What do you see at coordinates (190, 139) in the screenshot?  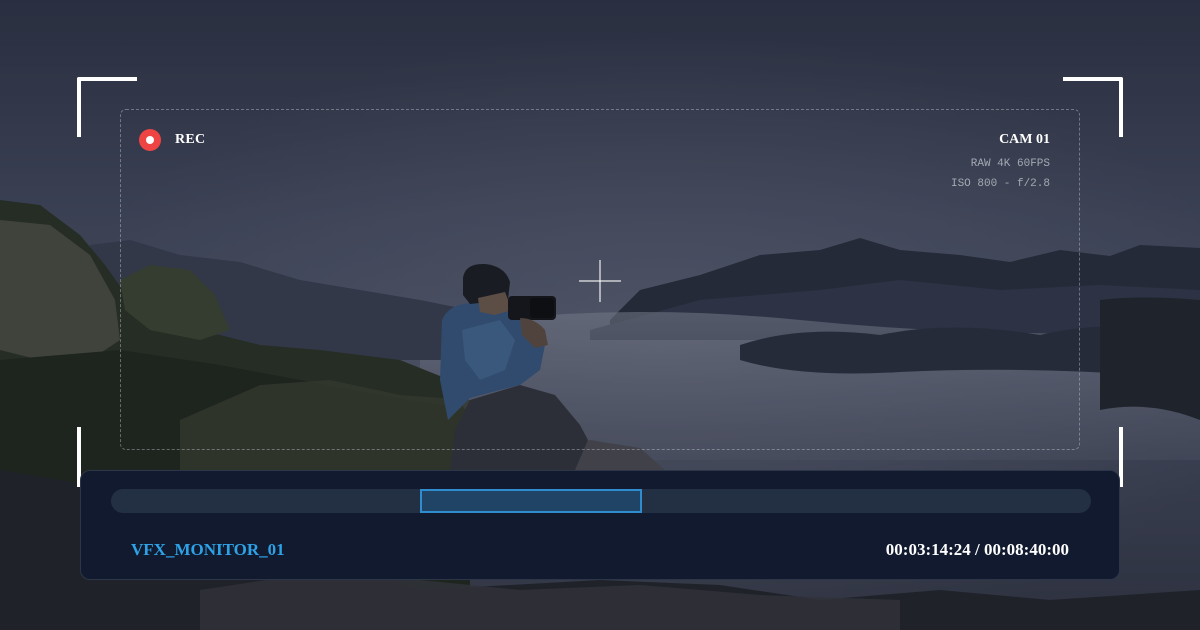 I see `recording-label: REC` at bounding box center [190, 139].